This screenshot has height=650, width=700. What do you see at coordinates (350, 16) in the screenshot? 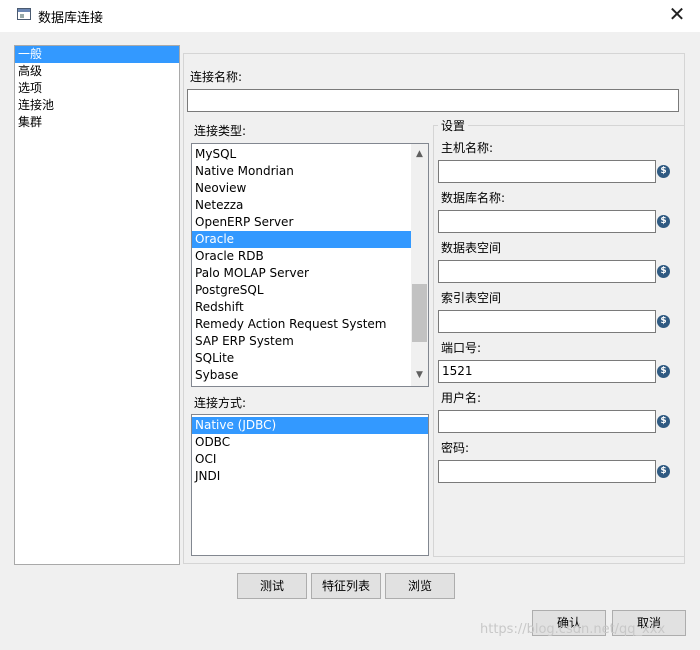
I see `title-bar: 数据库连接 ✕` at bounding box center [350, 16].